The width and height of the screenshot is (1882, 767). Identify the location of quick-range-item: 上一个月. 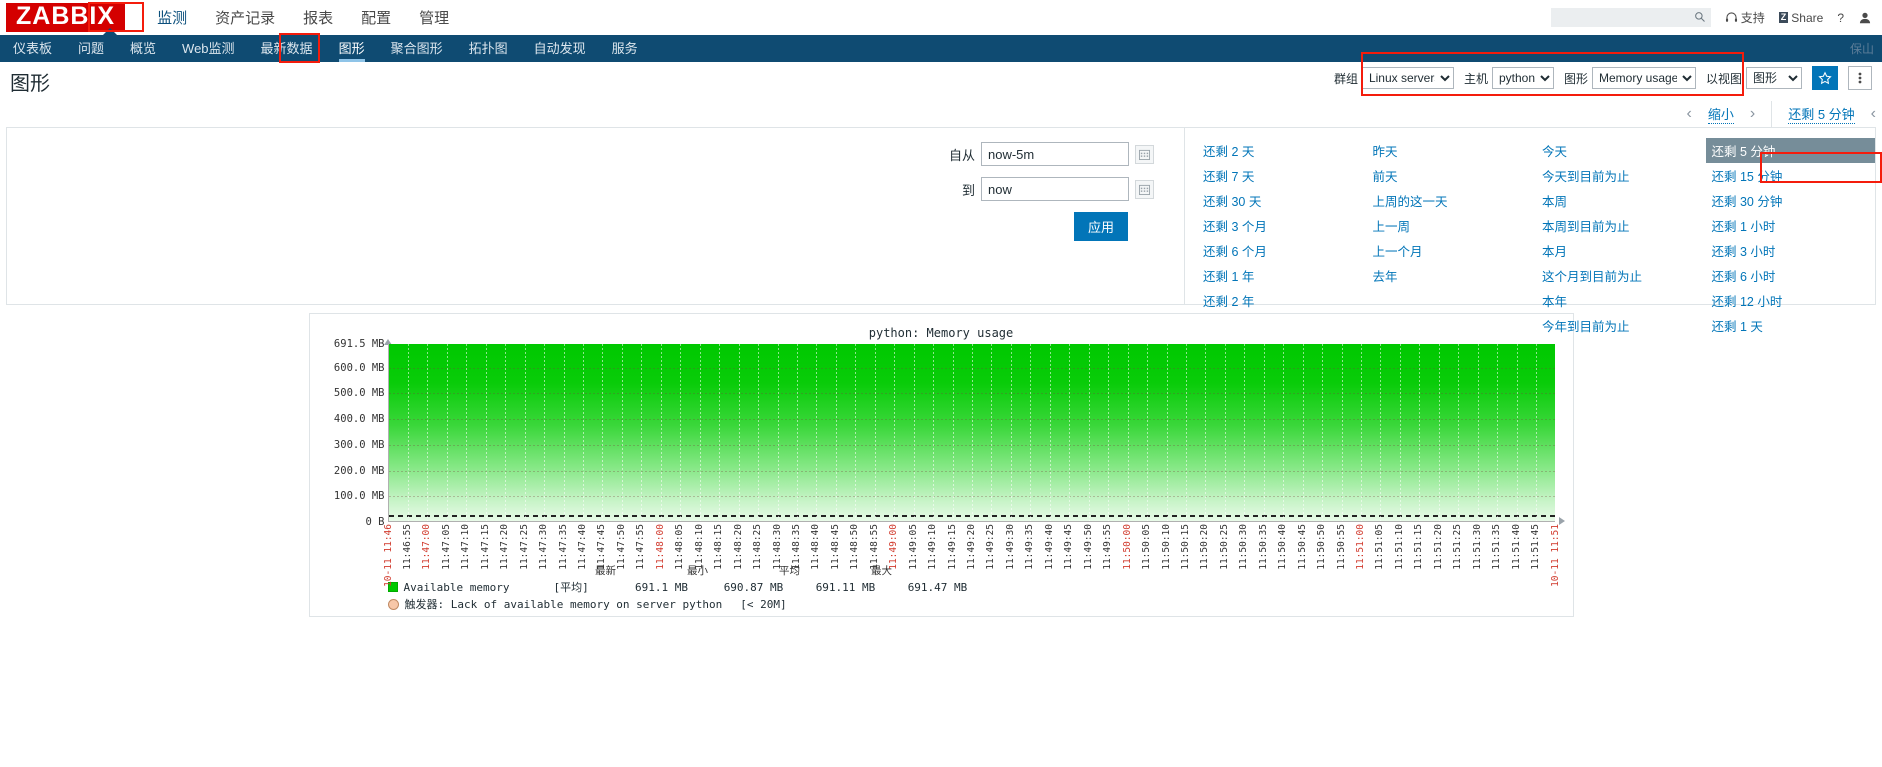
(1452, 250).